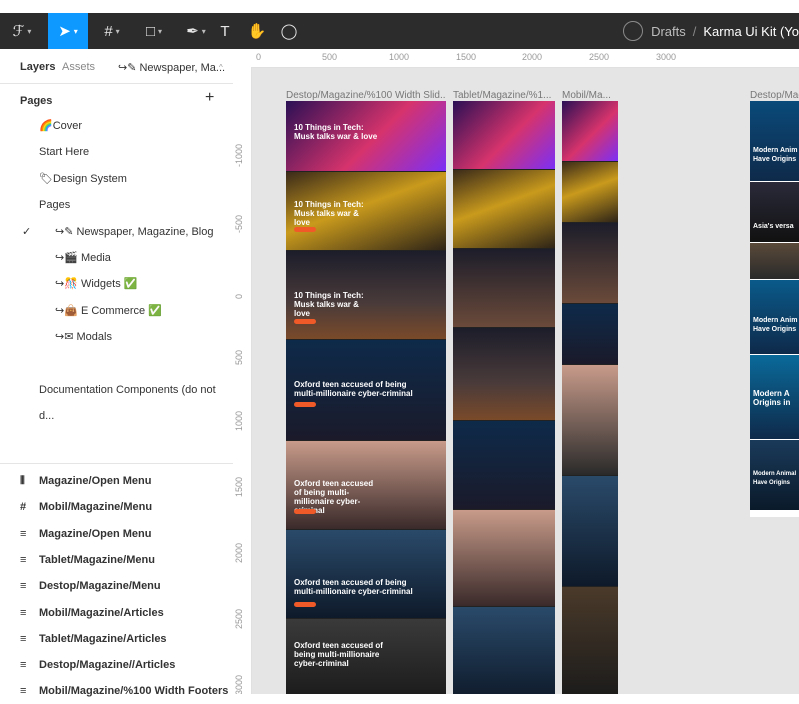 The height and width of the screenshot is (704, 799). What do you see at coordinates (116, 613) in the screenshot?
I see `layer-row: ≡ Mobil/Magazine/Articles` at bounding box center [116, 613].